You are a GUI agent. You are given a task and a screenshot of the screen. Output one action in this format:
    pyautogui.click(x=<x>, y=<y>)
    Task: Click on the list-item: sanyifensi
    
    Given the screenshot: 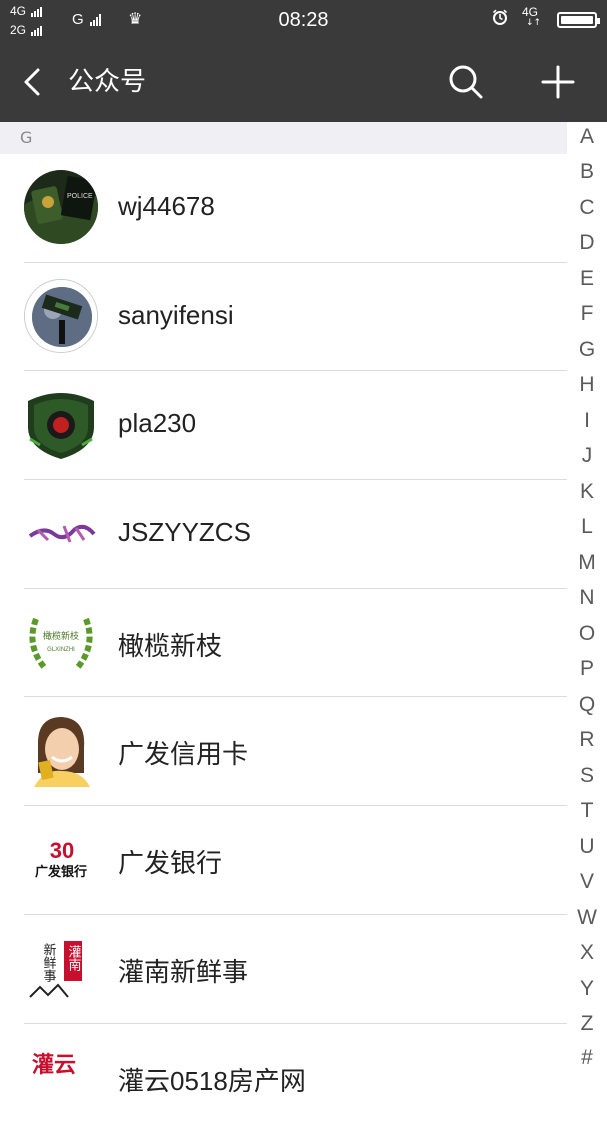 What is the action you would take?
    pyautogui.click(x=283, y=317)
    